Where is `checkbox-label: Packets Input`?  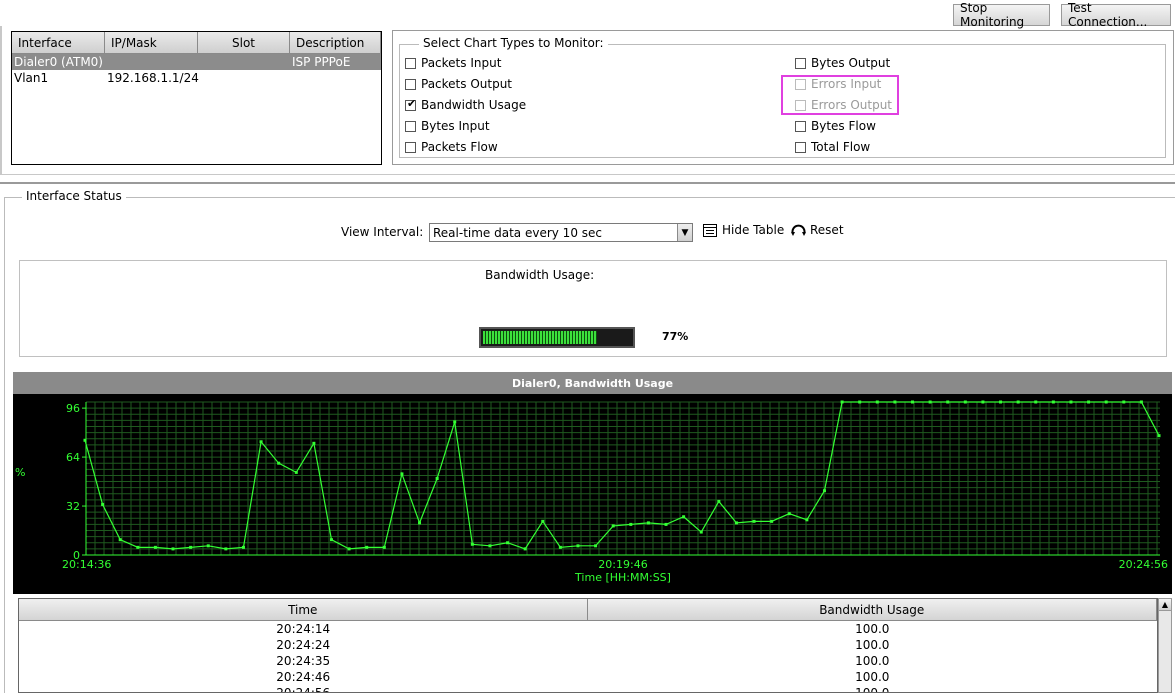
checkbox-label: Packets Input is located at coordinates (461, 63).